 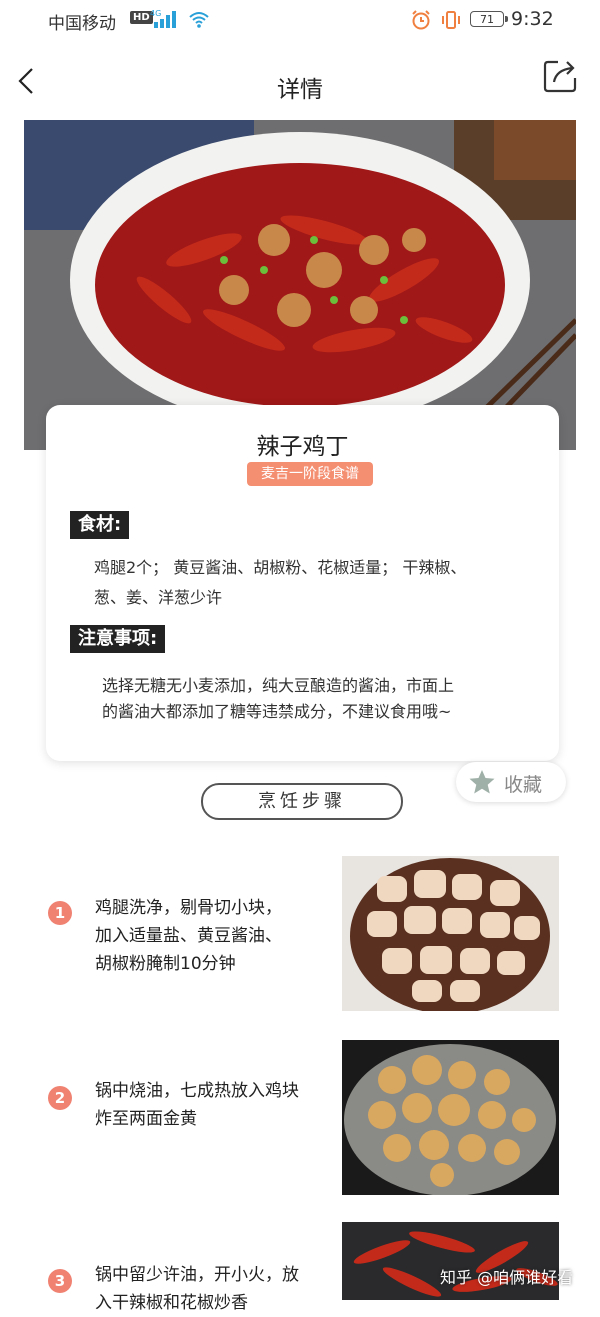 What do you see at coordinates (197, 1275) in the screenshot?
I see `step-line: 锅中留少许油，开小火，放` at bounding box center [197, 1275].